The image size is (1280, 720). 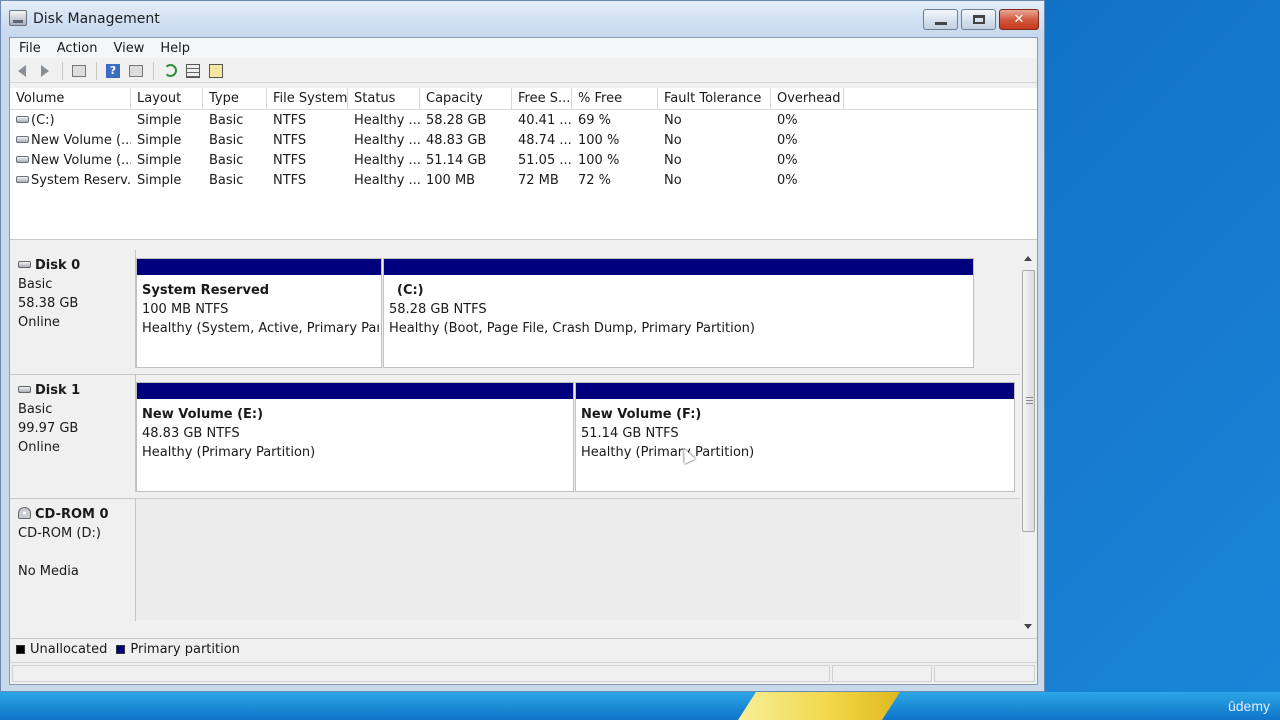 What do you see at coordinates (615, 99) in the screenshot?
I see `column-header-percent-free: % Free` at bounding box center [615, 99].